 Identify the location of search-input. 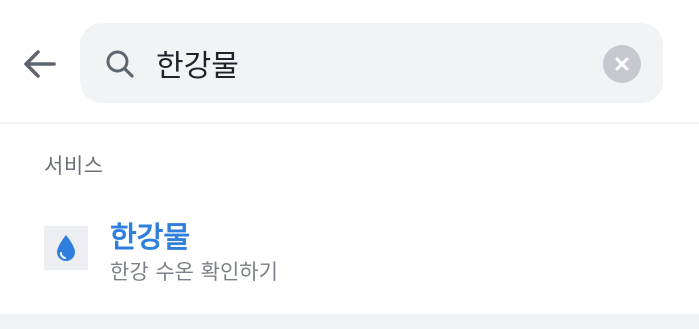
(376, 63).